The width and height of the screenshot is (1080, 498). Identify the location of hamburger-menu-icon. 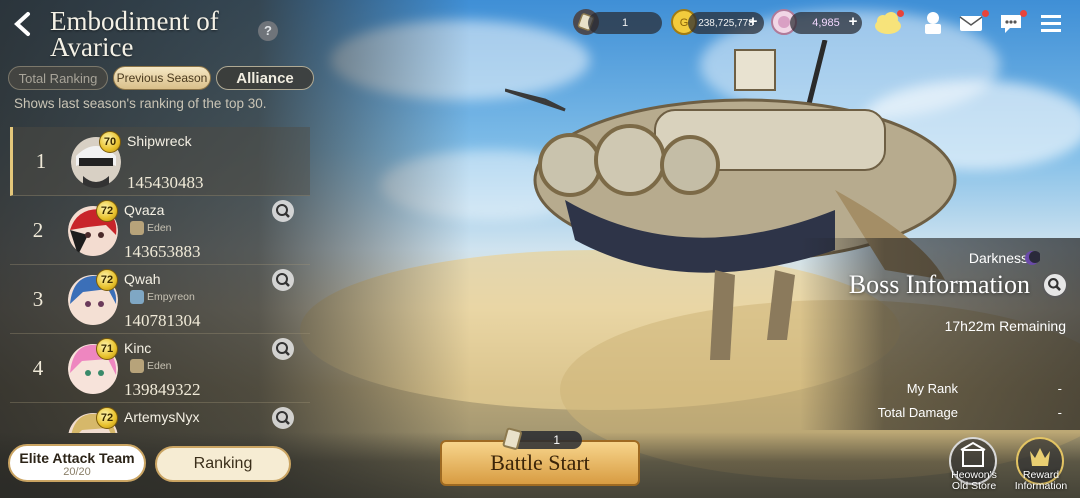
(1051, 23).